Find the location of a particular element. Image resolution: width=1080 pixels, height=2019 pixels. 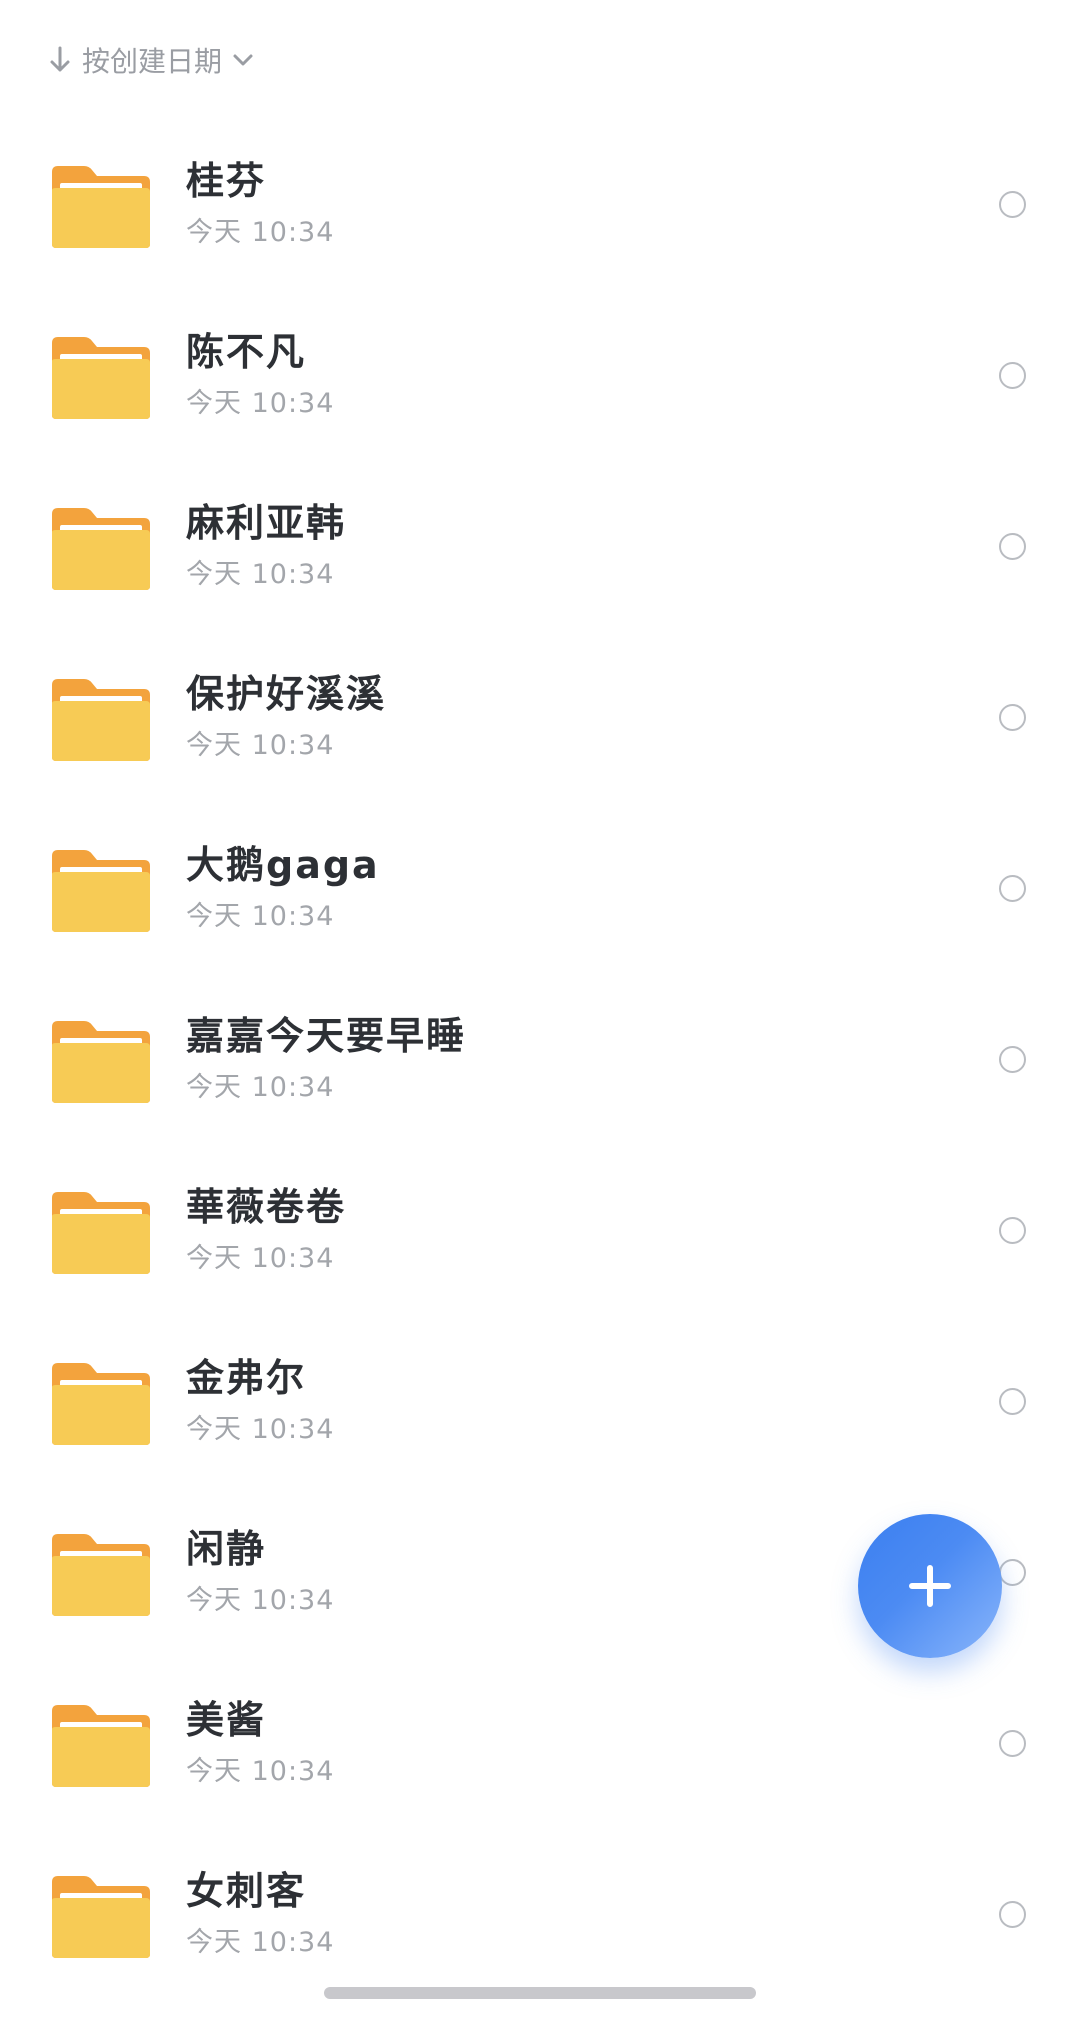

list-item: 桂芬 今天 10:34 is located at coordinates (540, 205).